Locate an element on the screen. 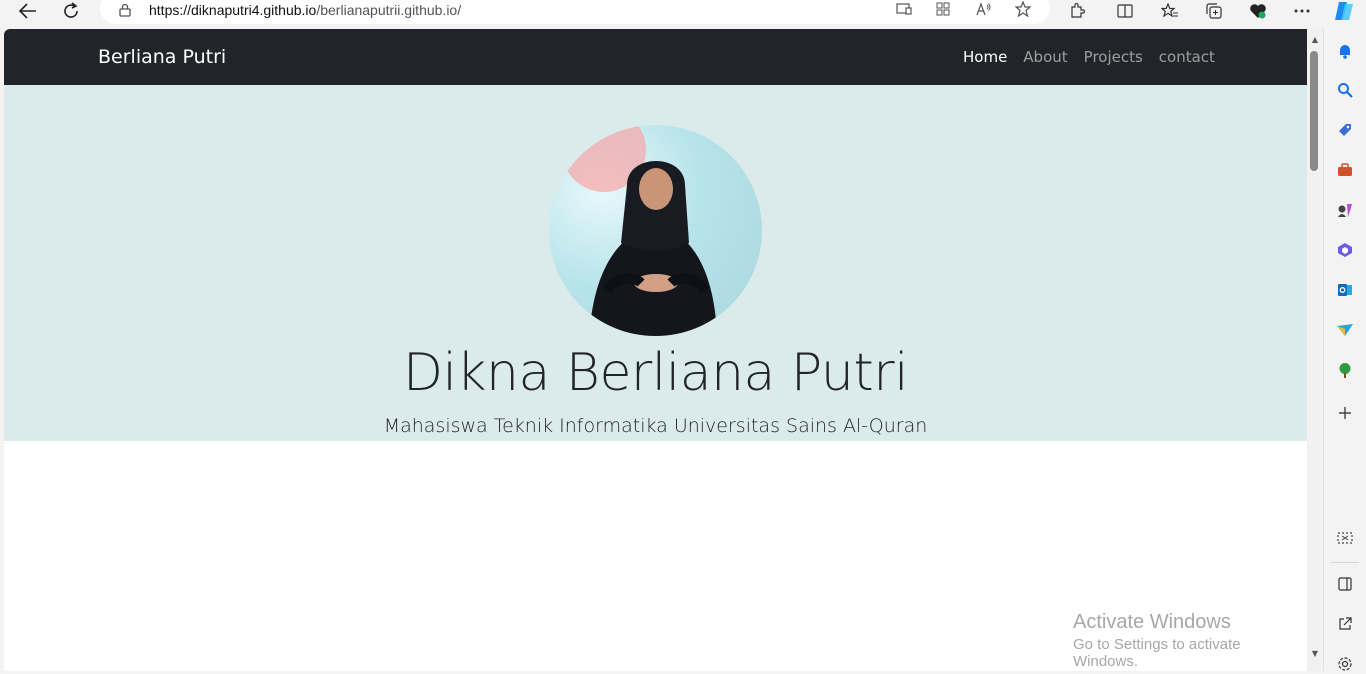  back-icon is located at coordinates (28, 11).